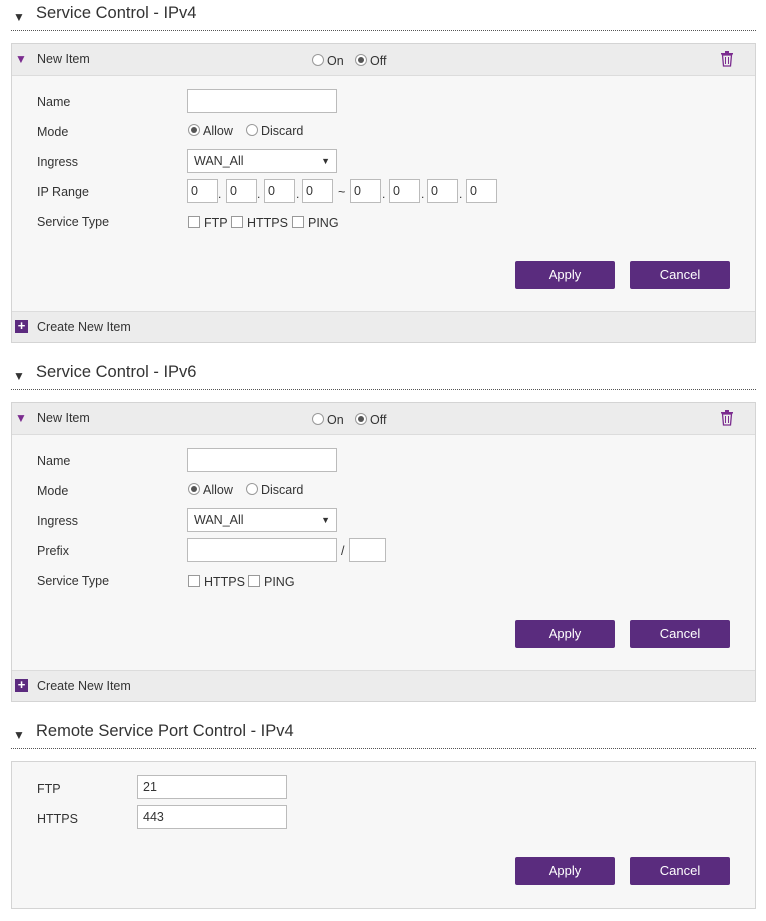 The height and width of the screenshot is (921, 766). Describe the element at coordinates (383, 735) in the screenshot. I see `section-header-remote-port: ▼ Remote Service Port Control - IPv4` at that location.